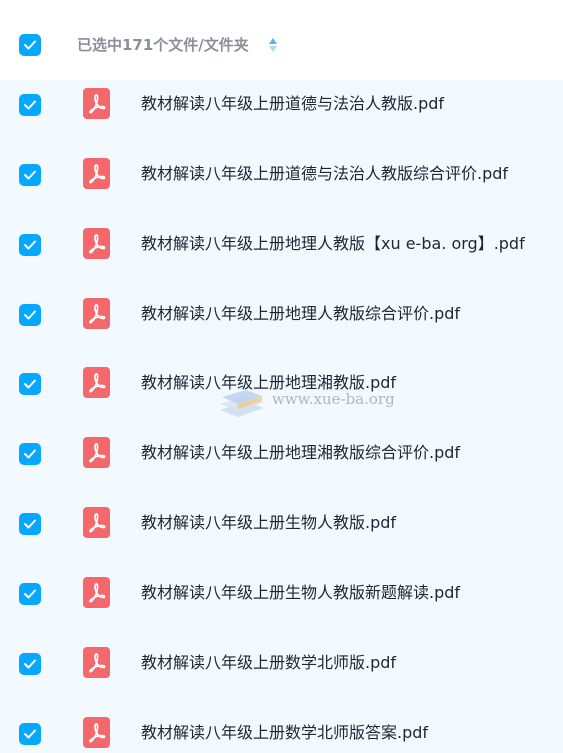 The width and height of the screenshot is (563, 753). Describe the element at coordinates (281, 115) in the screenshot. I see `file-row: 教材解读八年级上册道德与法治人教版.pdf` at that location.